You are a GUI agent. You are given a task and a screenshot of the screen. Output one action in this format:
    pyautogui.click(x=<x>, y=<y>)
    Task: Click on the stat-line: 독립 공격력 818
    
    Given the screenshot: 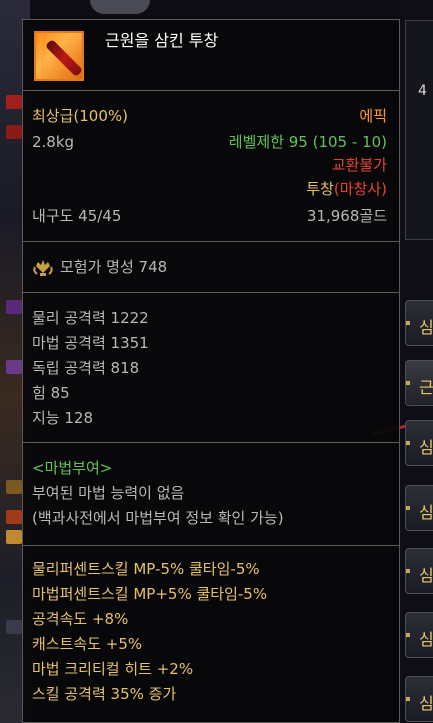 What is the action you would take?
    pyautogui.click(x=86, y=368)
    